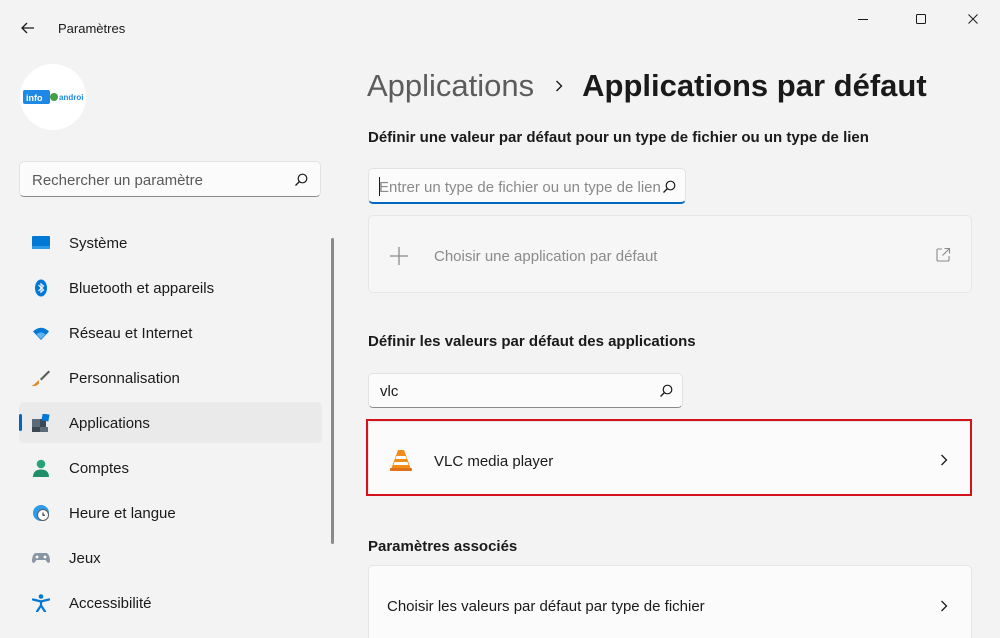  What do you see at coordinates (92, 28) in the screenshot?
I see `window-title: Paramètres` at bounding box center [92, 28].